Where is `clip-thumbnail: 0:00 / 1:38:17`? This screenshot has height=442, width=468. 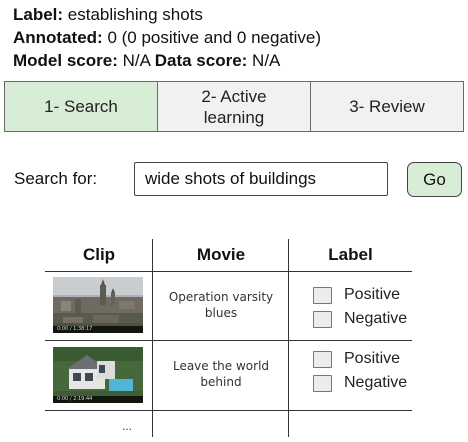 clip-thumbnail: 0:00 / 1:38:17 is located at coordinates (98, 305).